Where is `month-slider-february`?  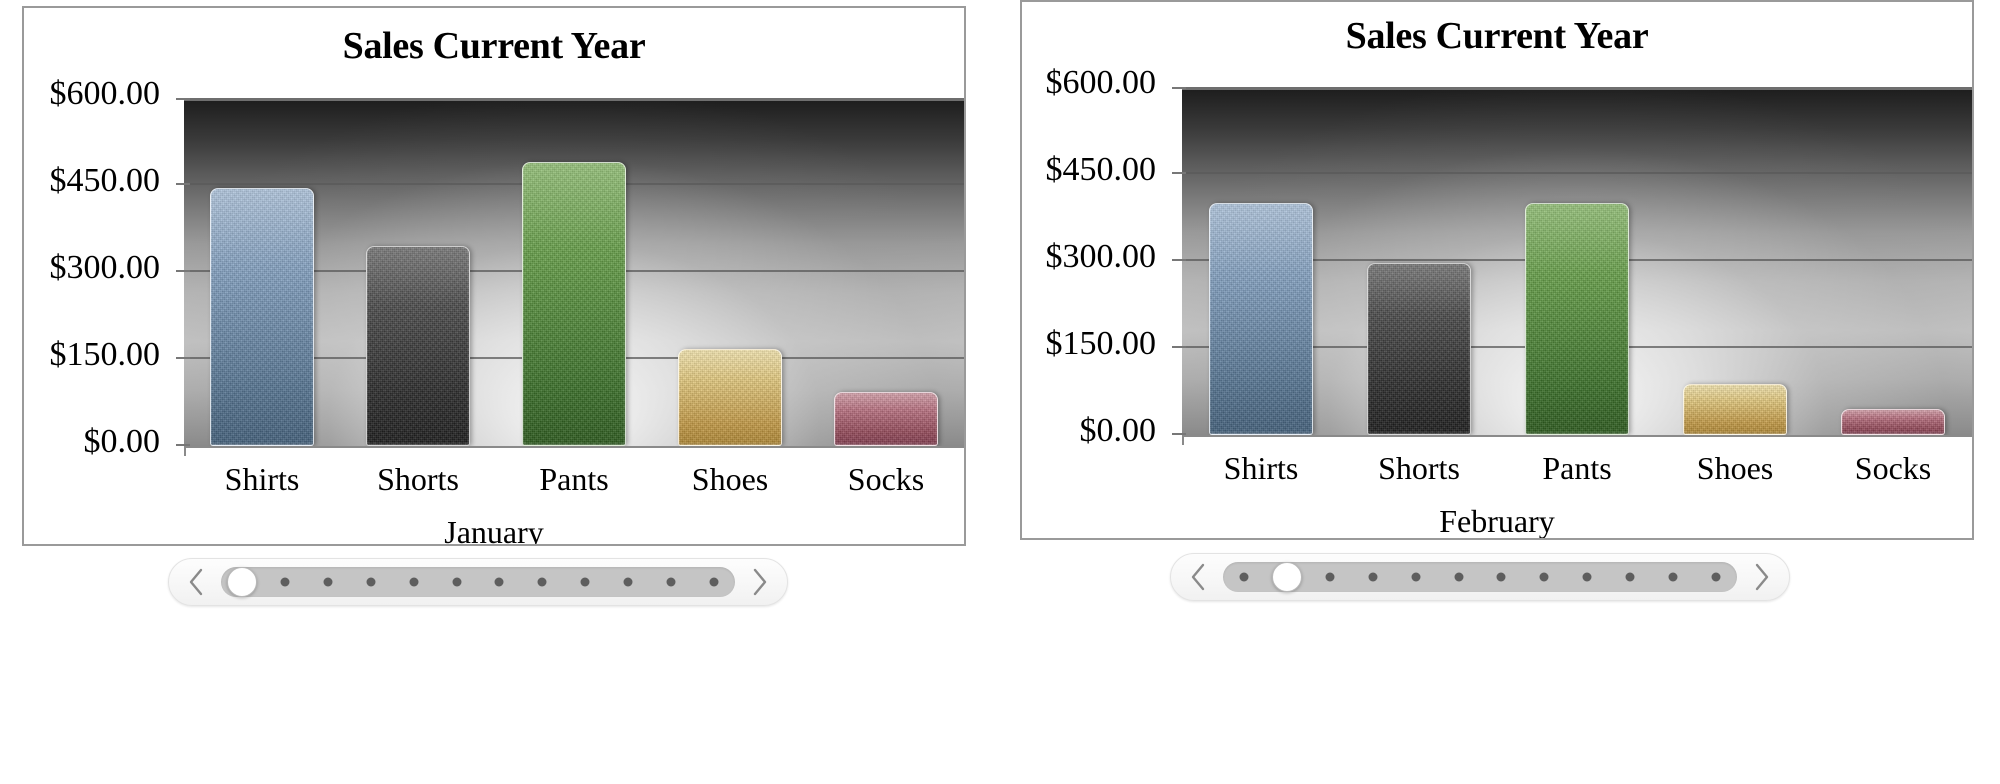
month-slider-february is located at coordinates (1480, 577).